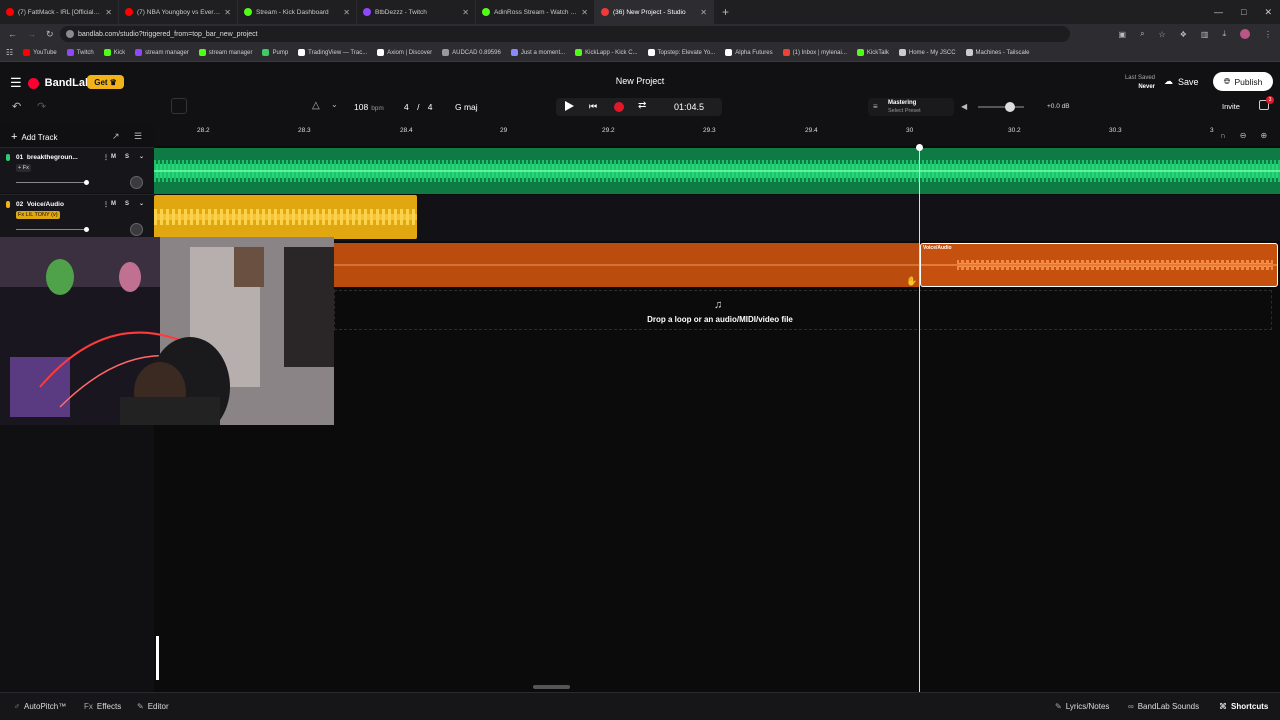 The image size is (1280, 720). Describe the element at coordinates (178, 12) in the screenshot. I see `browser-tab: (7) NBA Youngboy vs Everybo... ✕` at that location.